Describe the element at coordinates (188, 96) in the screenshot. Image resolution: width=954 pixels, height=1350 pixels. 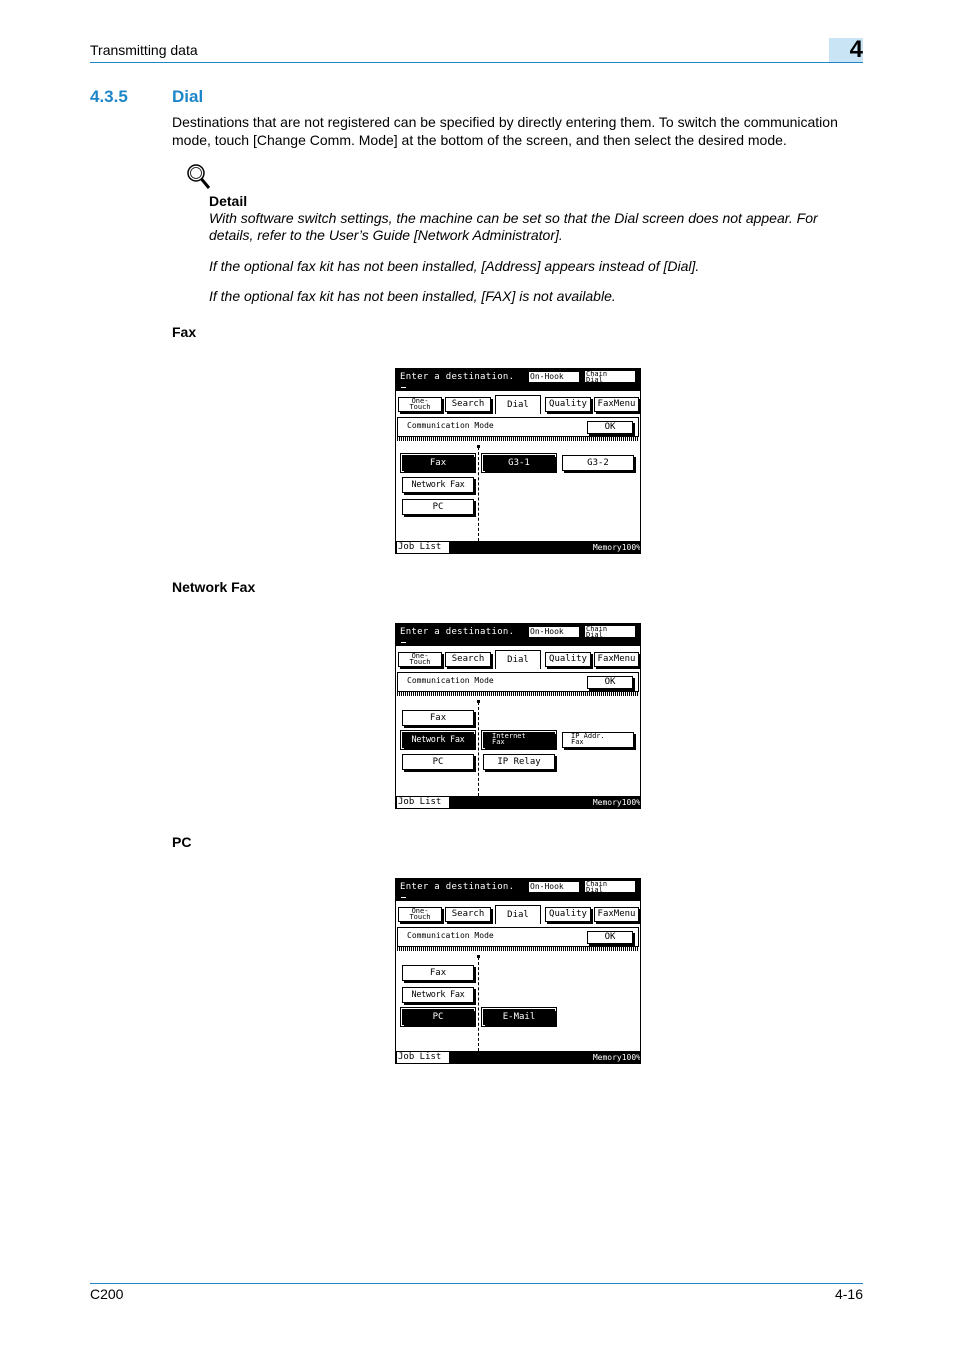
I see `section-title: Dial` at that location.